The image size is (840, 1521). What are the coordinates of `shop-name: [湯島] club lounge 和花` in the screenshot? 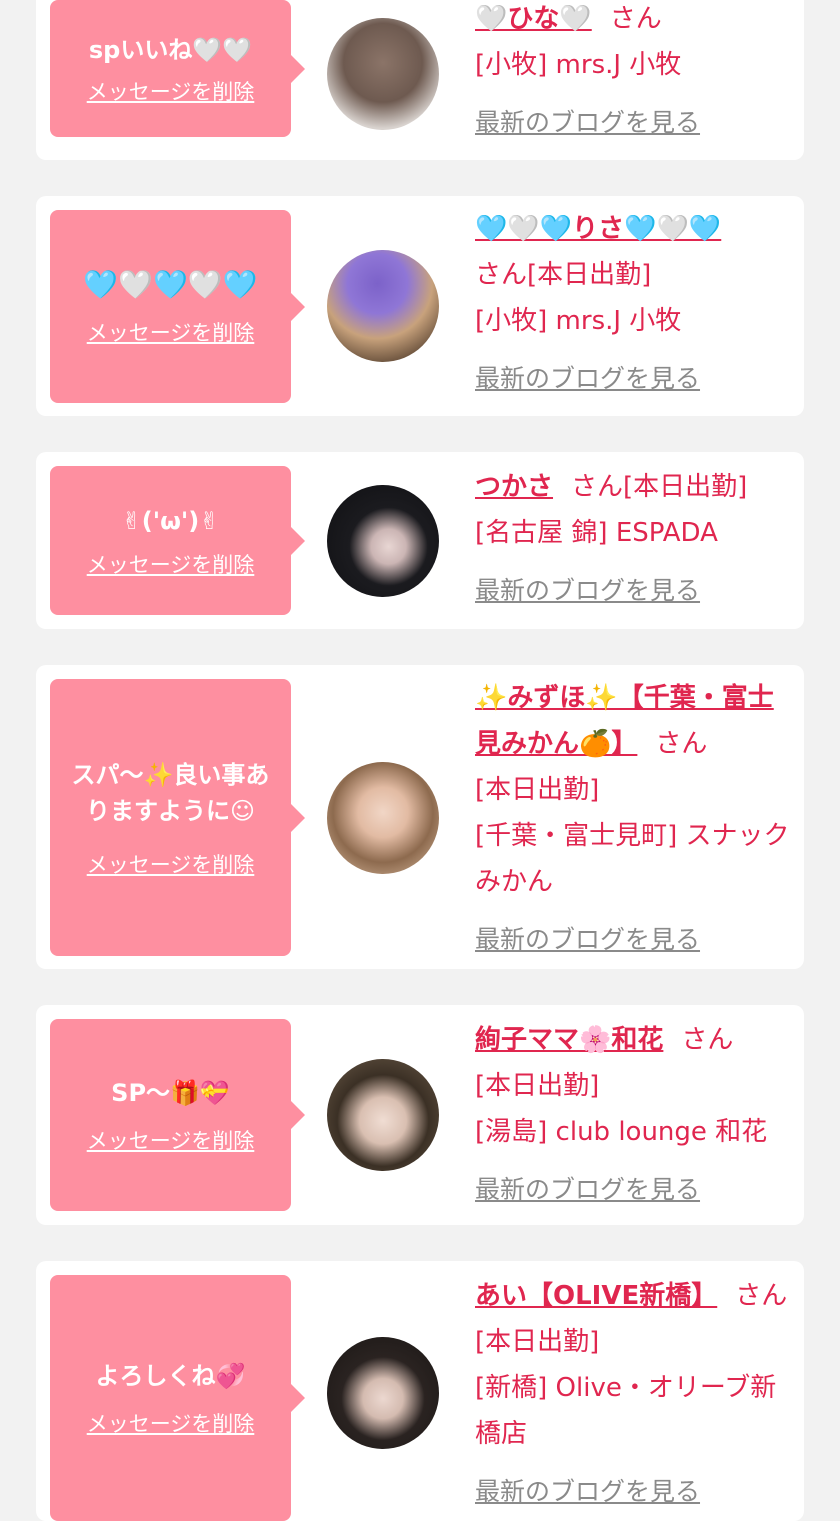 It's located at (621, 1132).